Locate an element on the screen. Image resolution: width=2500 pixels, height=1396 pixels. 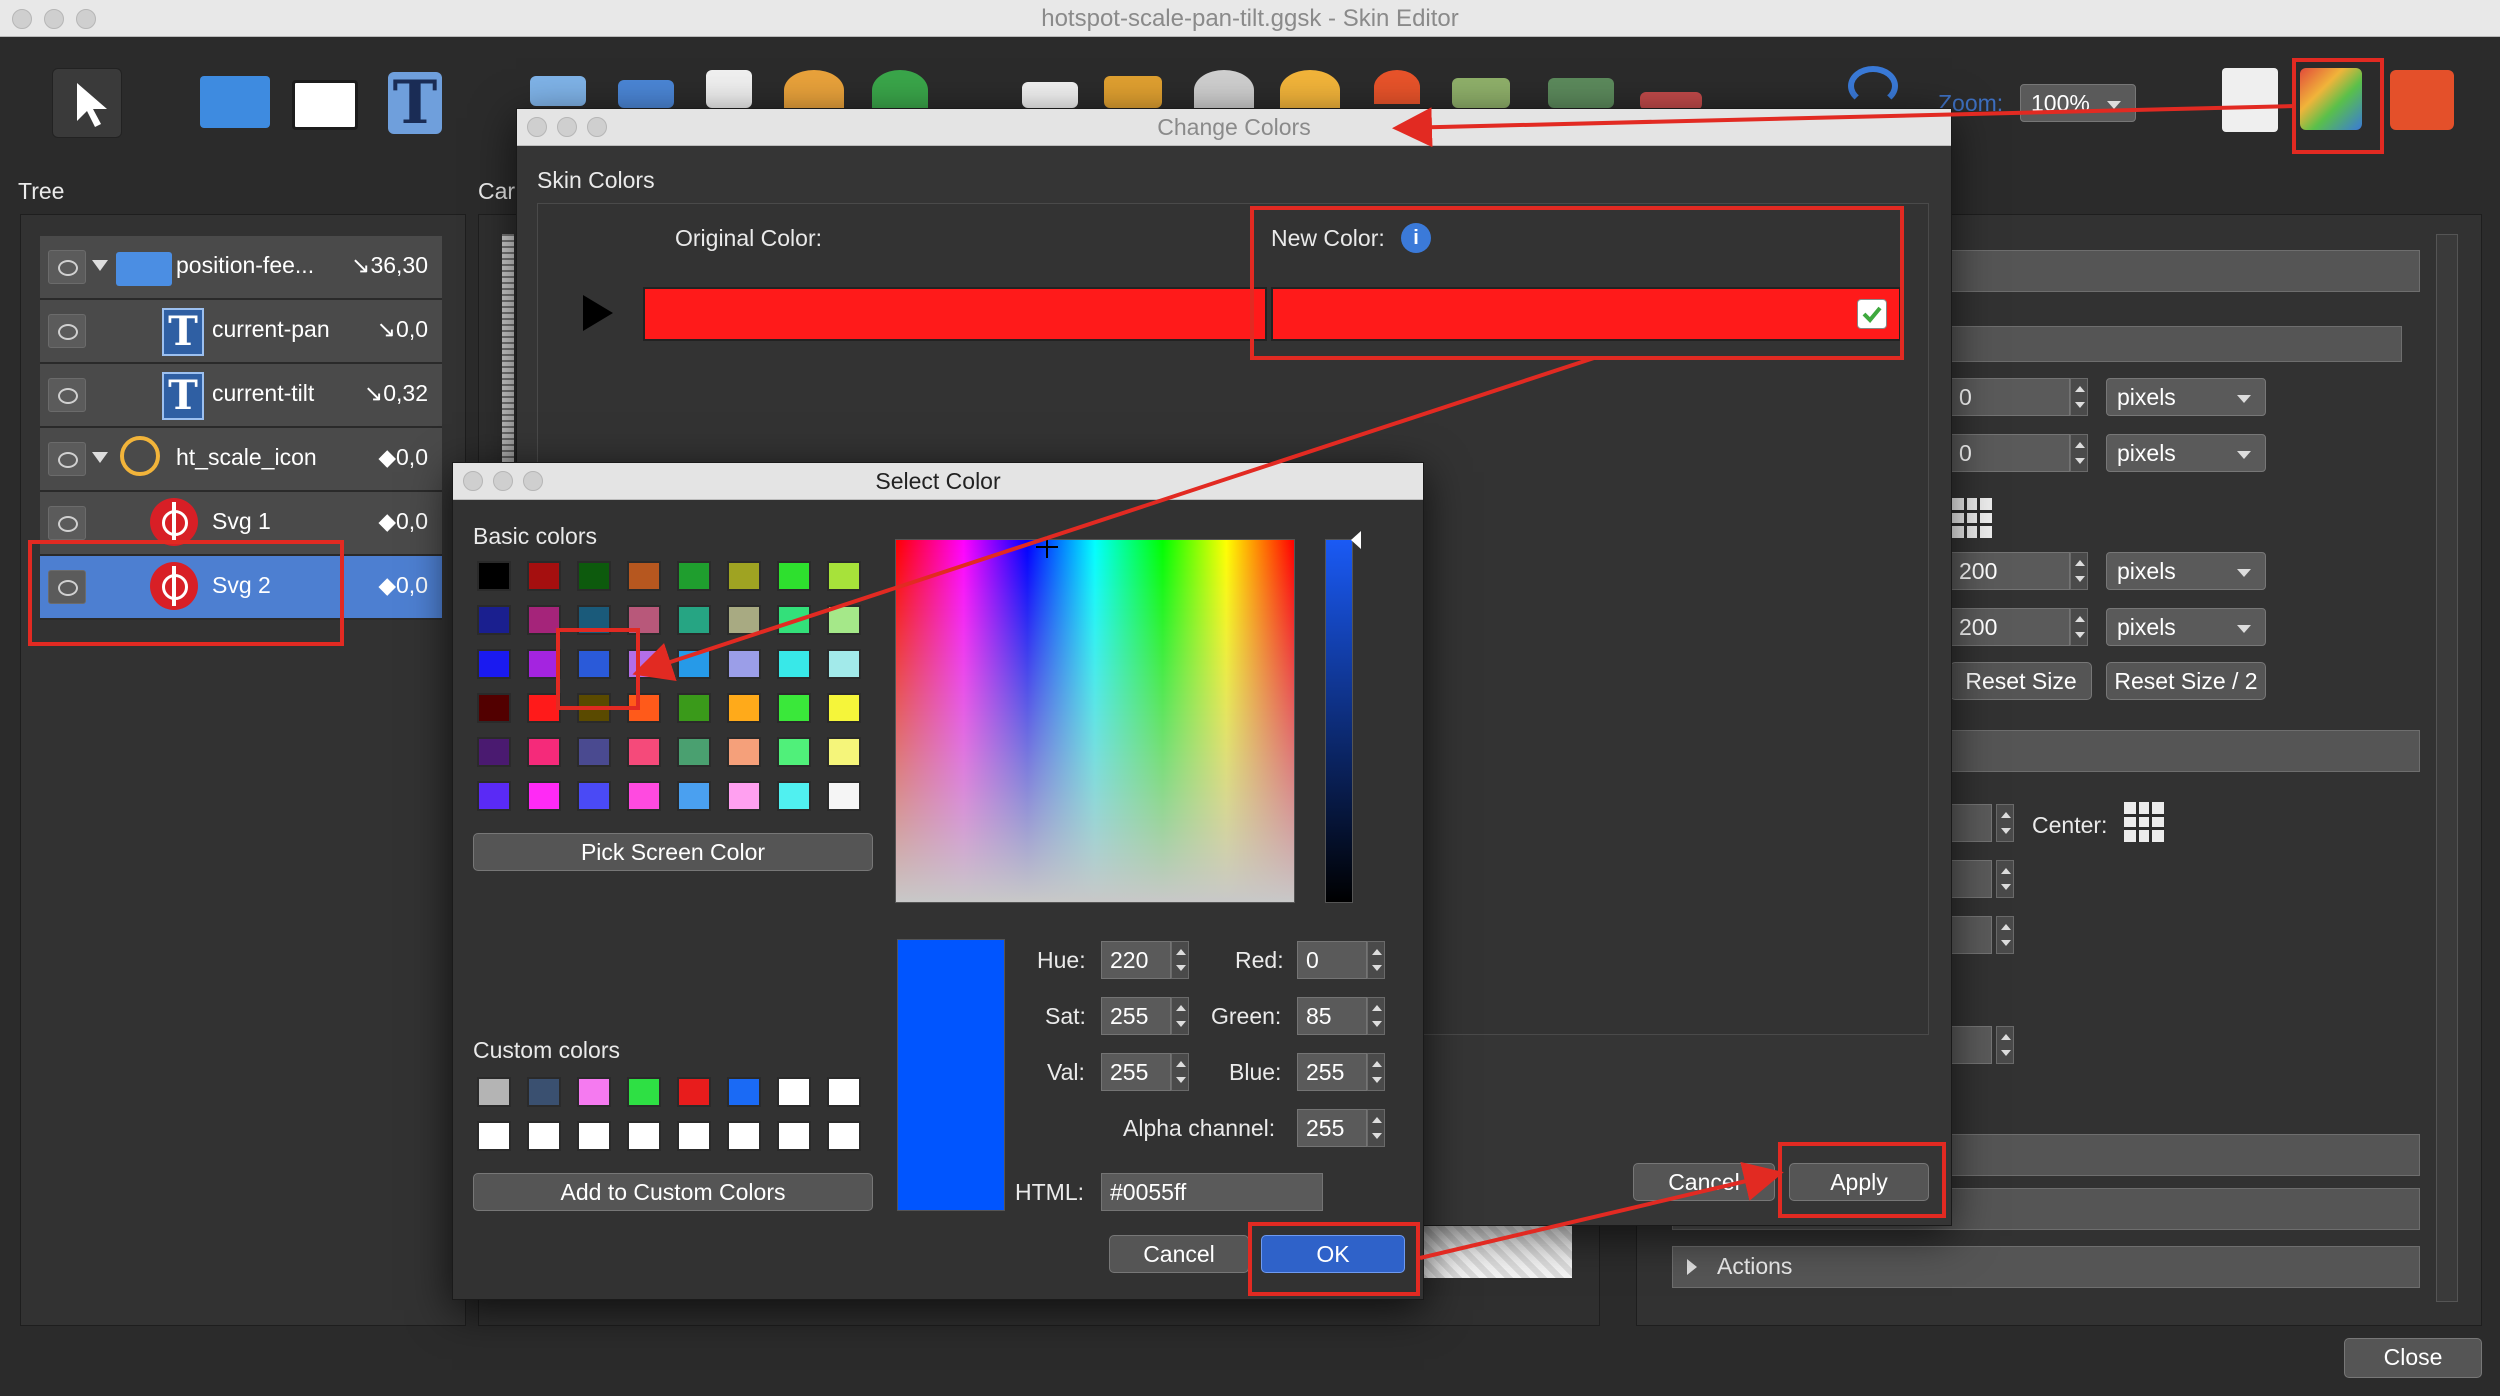
change-colors-icon is located at coordinates (2331, 99).